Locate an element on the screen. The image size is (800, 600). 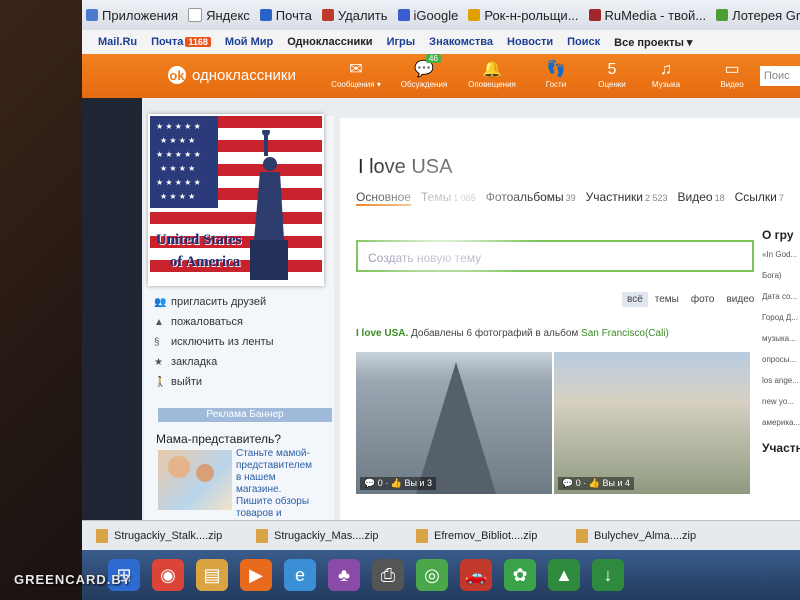
star-icon: ★ is located at coordinates (158, 362).